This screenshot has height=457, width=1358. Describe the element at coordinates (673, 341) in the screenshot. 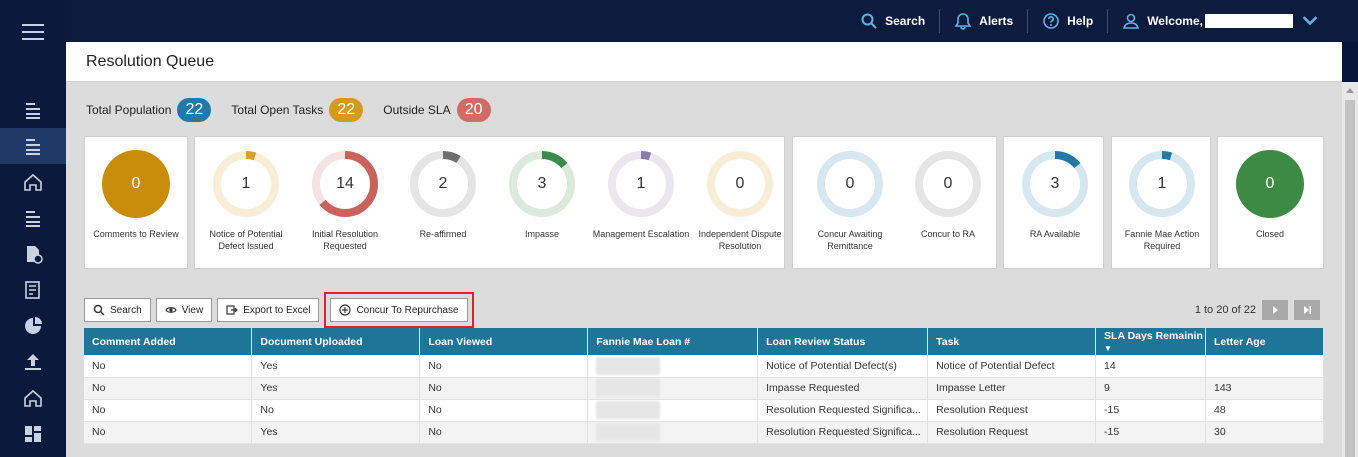

I see `column-header: Fannie Mae Loan #` at that location.